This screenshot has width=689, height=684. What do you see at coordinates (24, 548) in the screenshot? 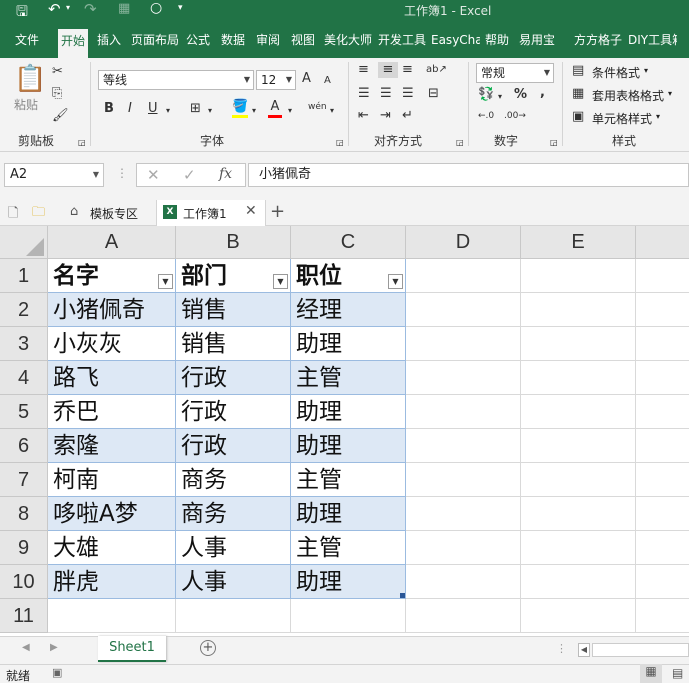
I see `row-header-9: 9` at bounding box center [24, 548].